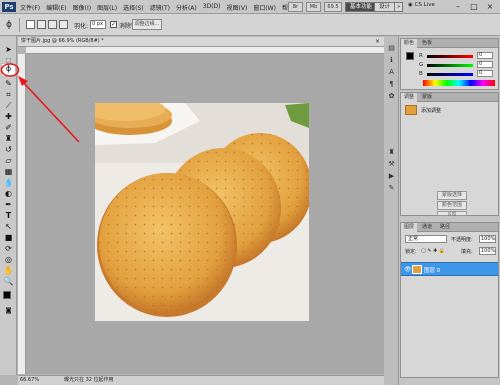 This screenshot has width=500, height=385. Describe the element at coordinates (212, 7) in the screenshot. I see `menu-3d: 3D(D)` at that location.